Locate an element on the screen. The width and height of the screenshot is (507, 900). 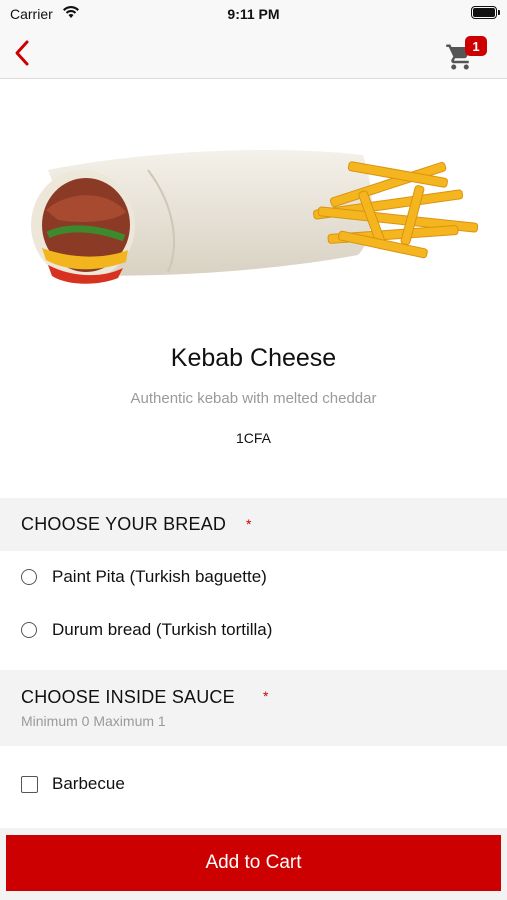
sauce-section-title: CHOOSE INSIDE SAUCE is located at coordinates (128, 697).